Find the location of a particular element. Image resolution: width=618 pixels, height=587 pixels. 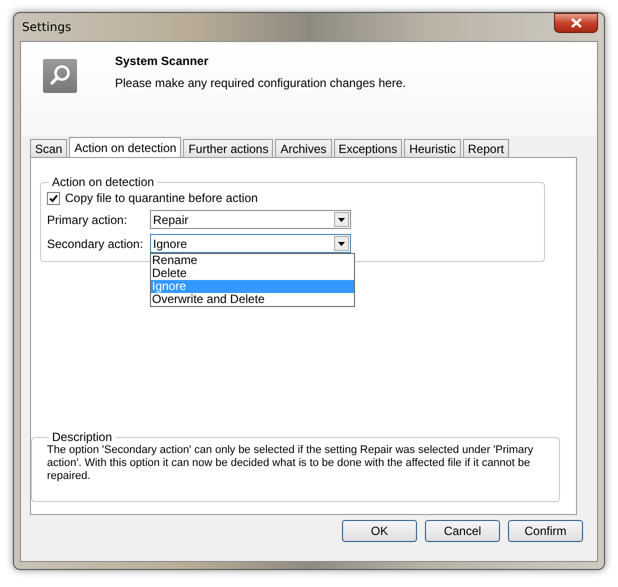

dialog-button: OK is located at coordinates (379, 531).